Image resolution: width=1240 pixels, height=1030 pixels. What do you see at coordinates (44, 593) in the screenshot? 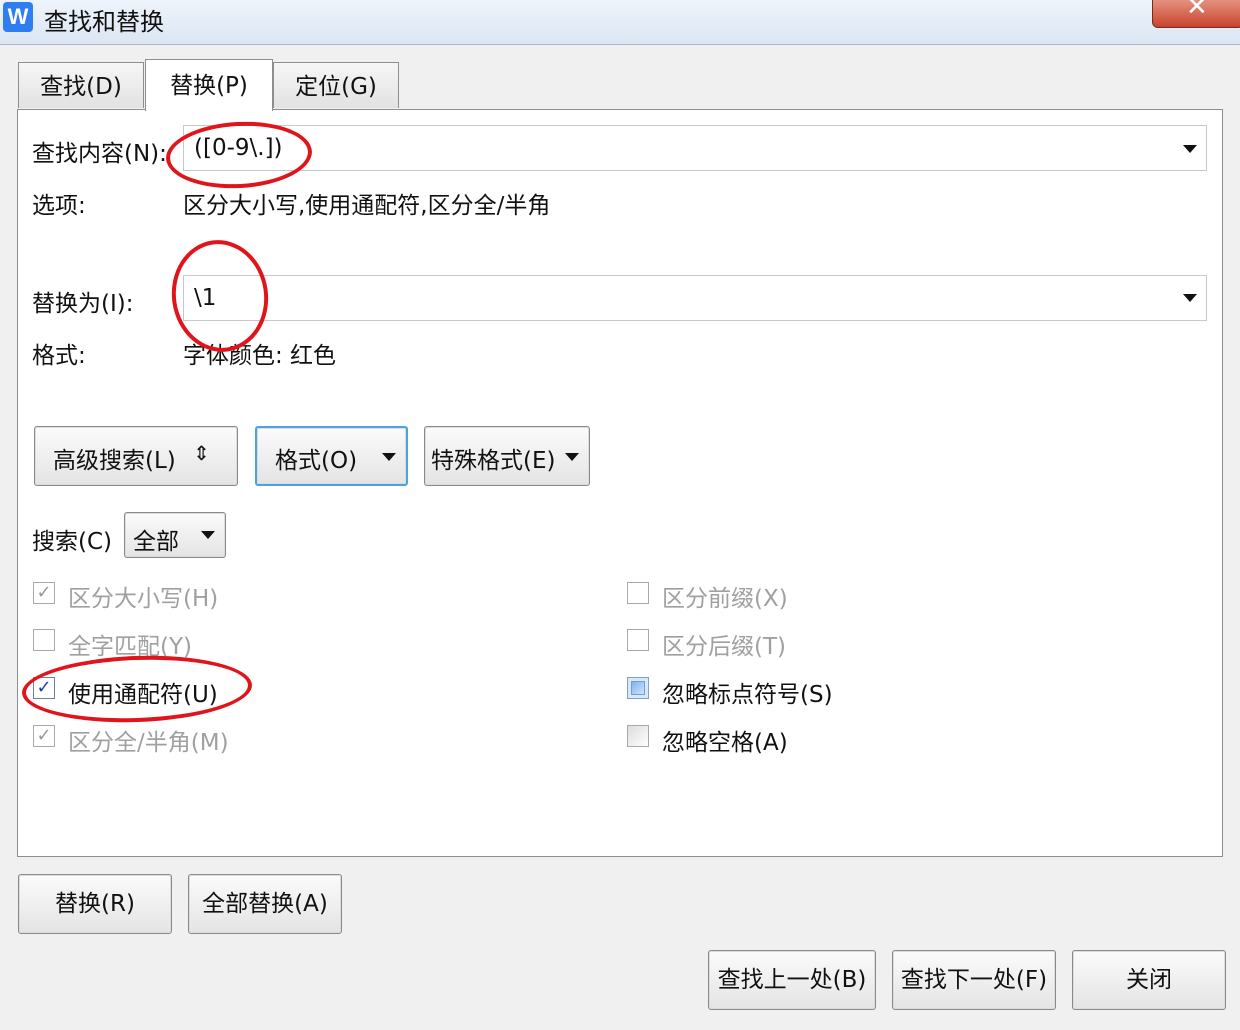
I see `match-case-checkbox: ✓` at bounding box center [44, 593].